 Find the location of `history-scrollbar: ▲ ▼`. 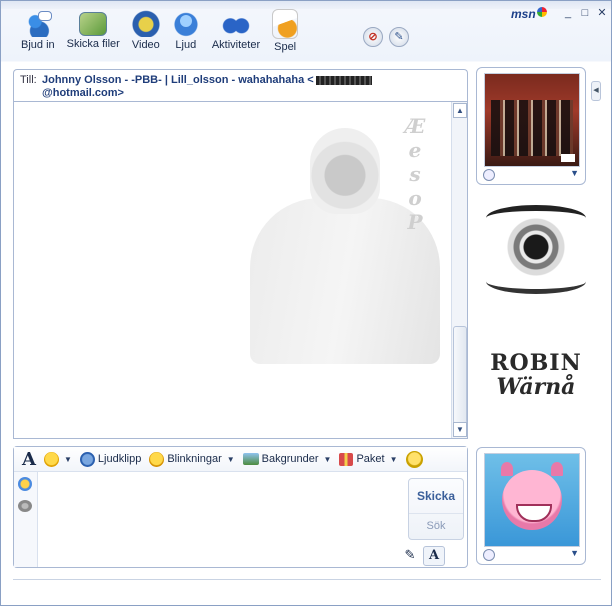

history-scrollbar: ▲ ▼ is located at coordinates (459, 270).